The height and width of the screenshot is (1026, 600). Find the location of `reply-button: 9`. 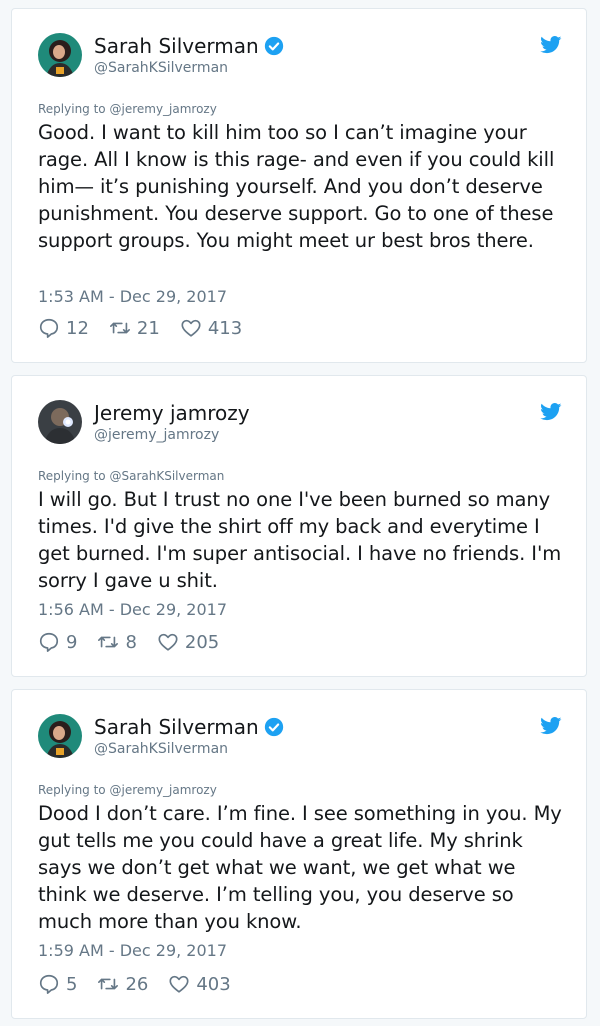

reply-button: 9 is located at coordinates (57, 642).